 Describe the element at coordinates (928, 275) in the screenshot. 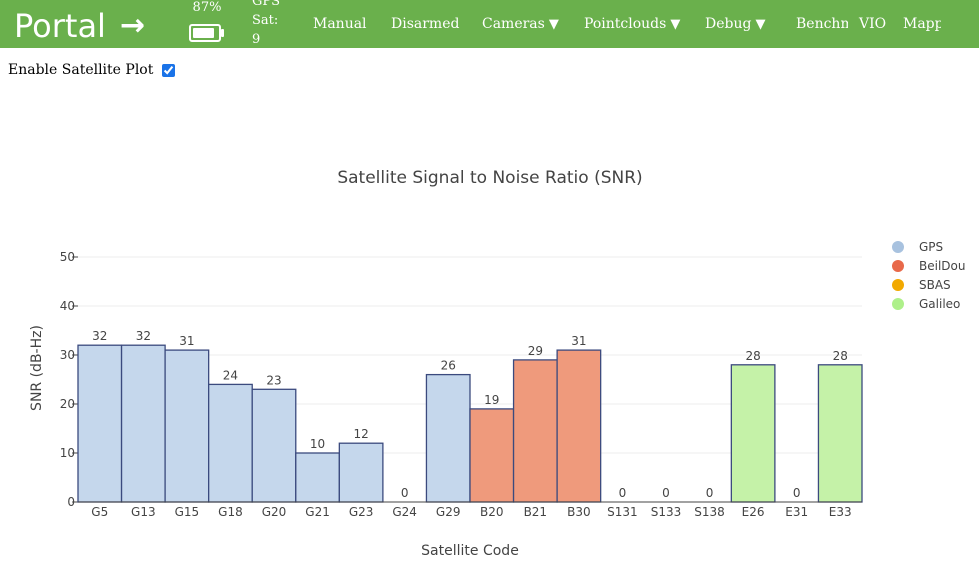

I see `chart-legend: GPS BeilDou SBAS Galileo` at that location.